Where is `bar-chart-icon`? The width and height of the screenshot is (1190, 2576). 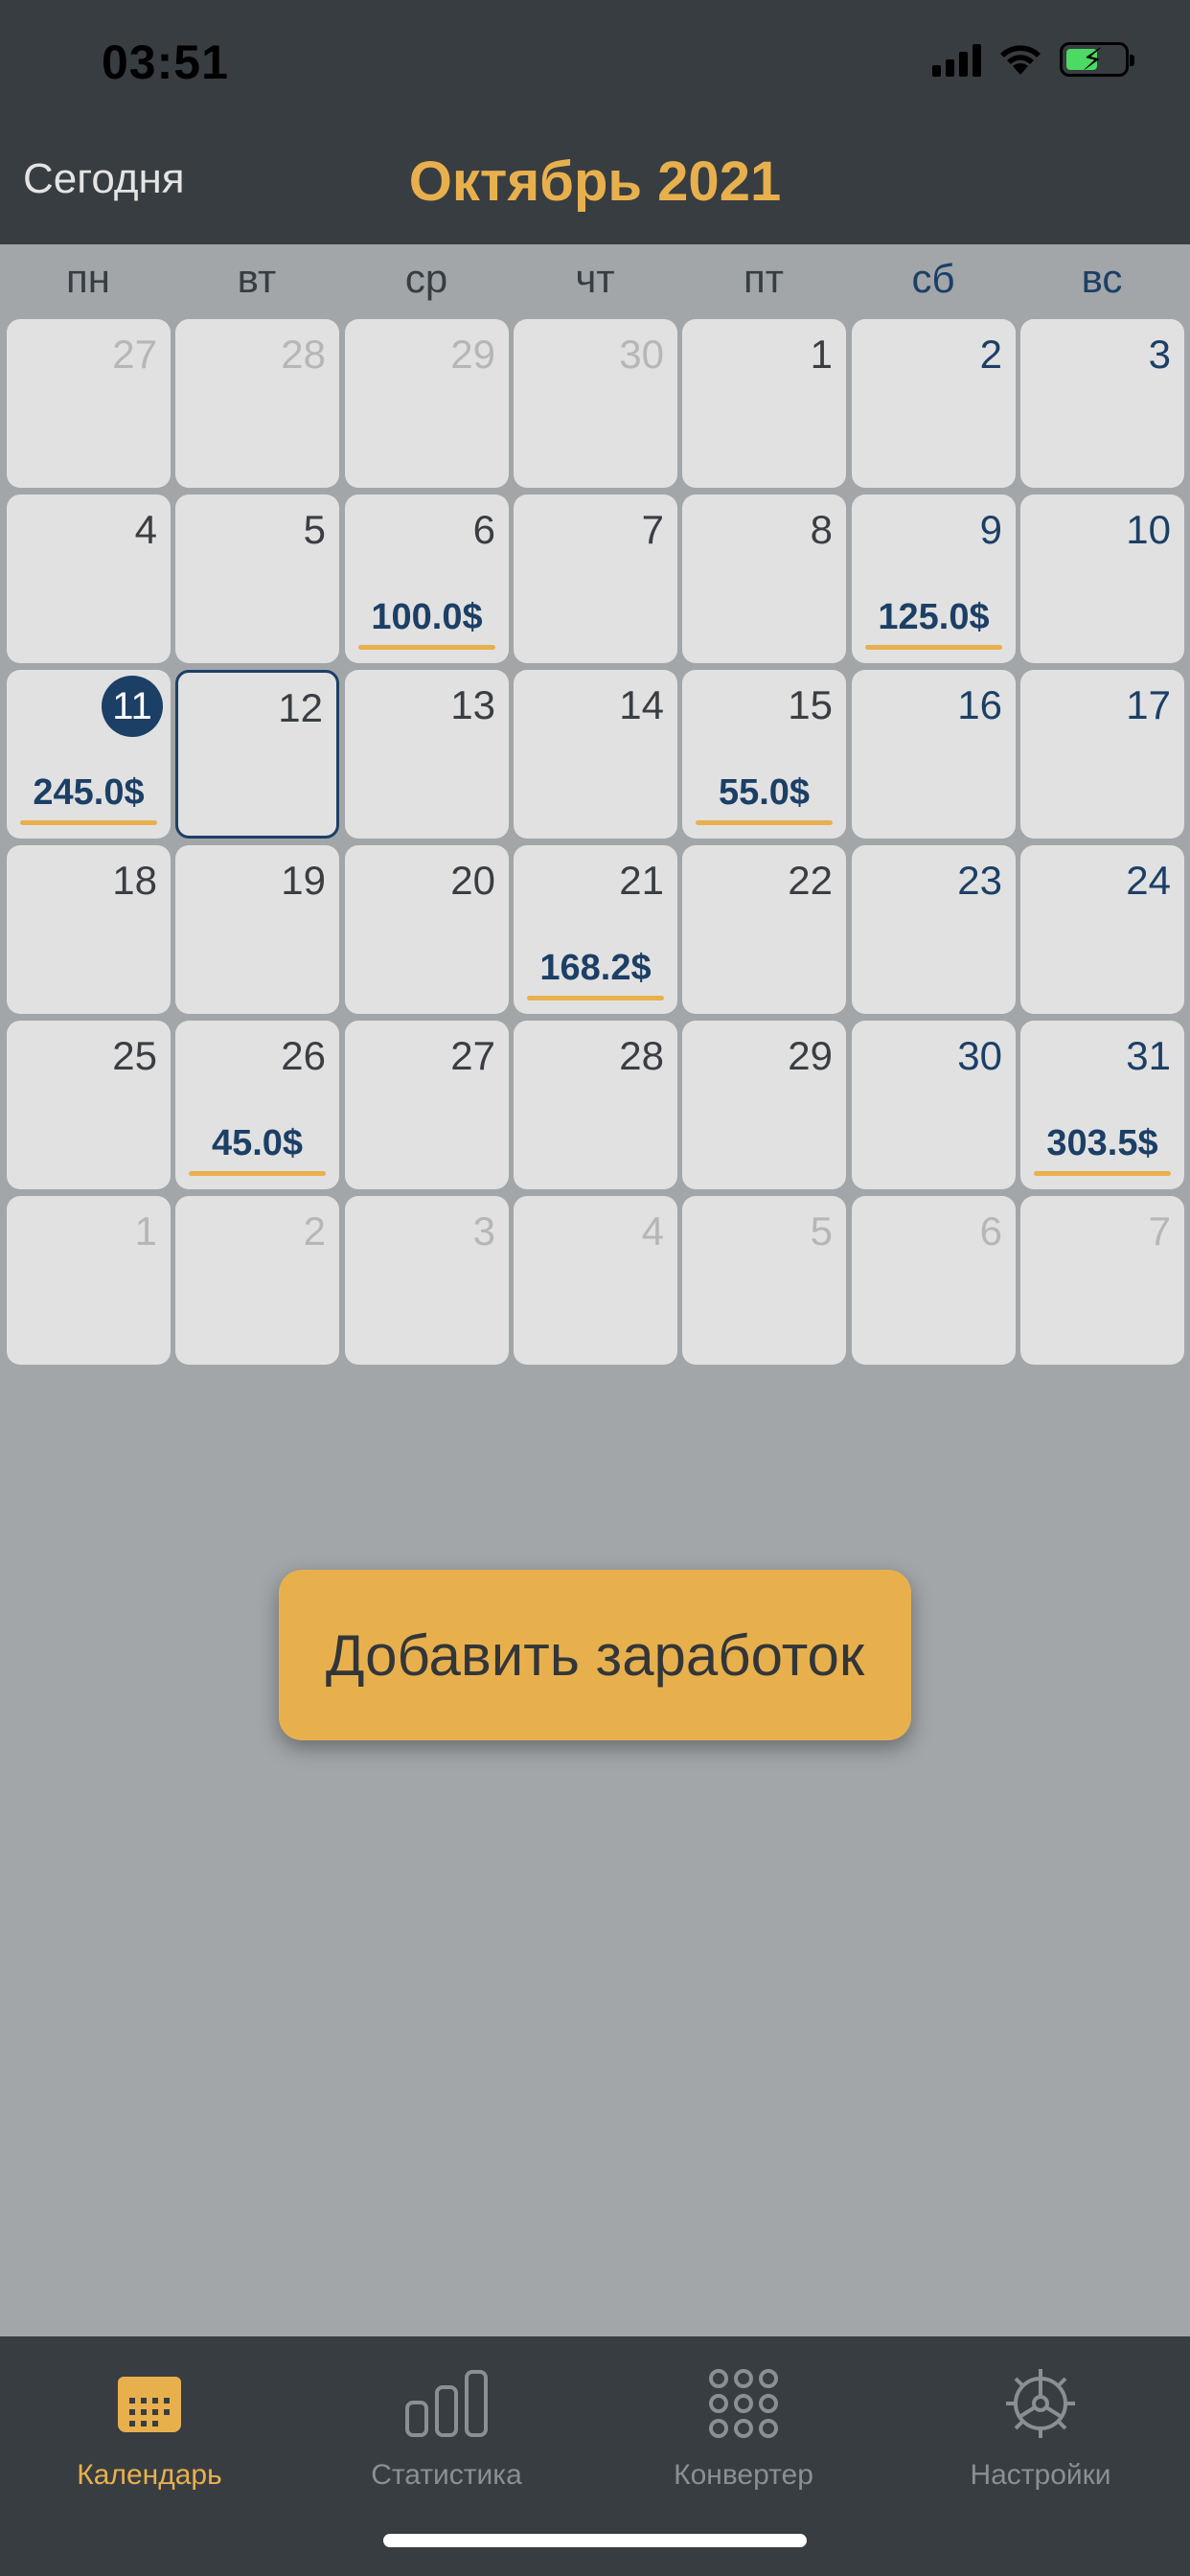 bar-chart-icon is located at coordinates (447, 2403).